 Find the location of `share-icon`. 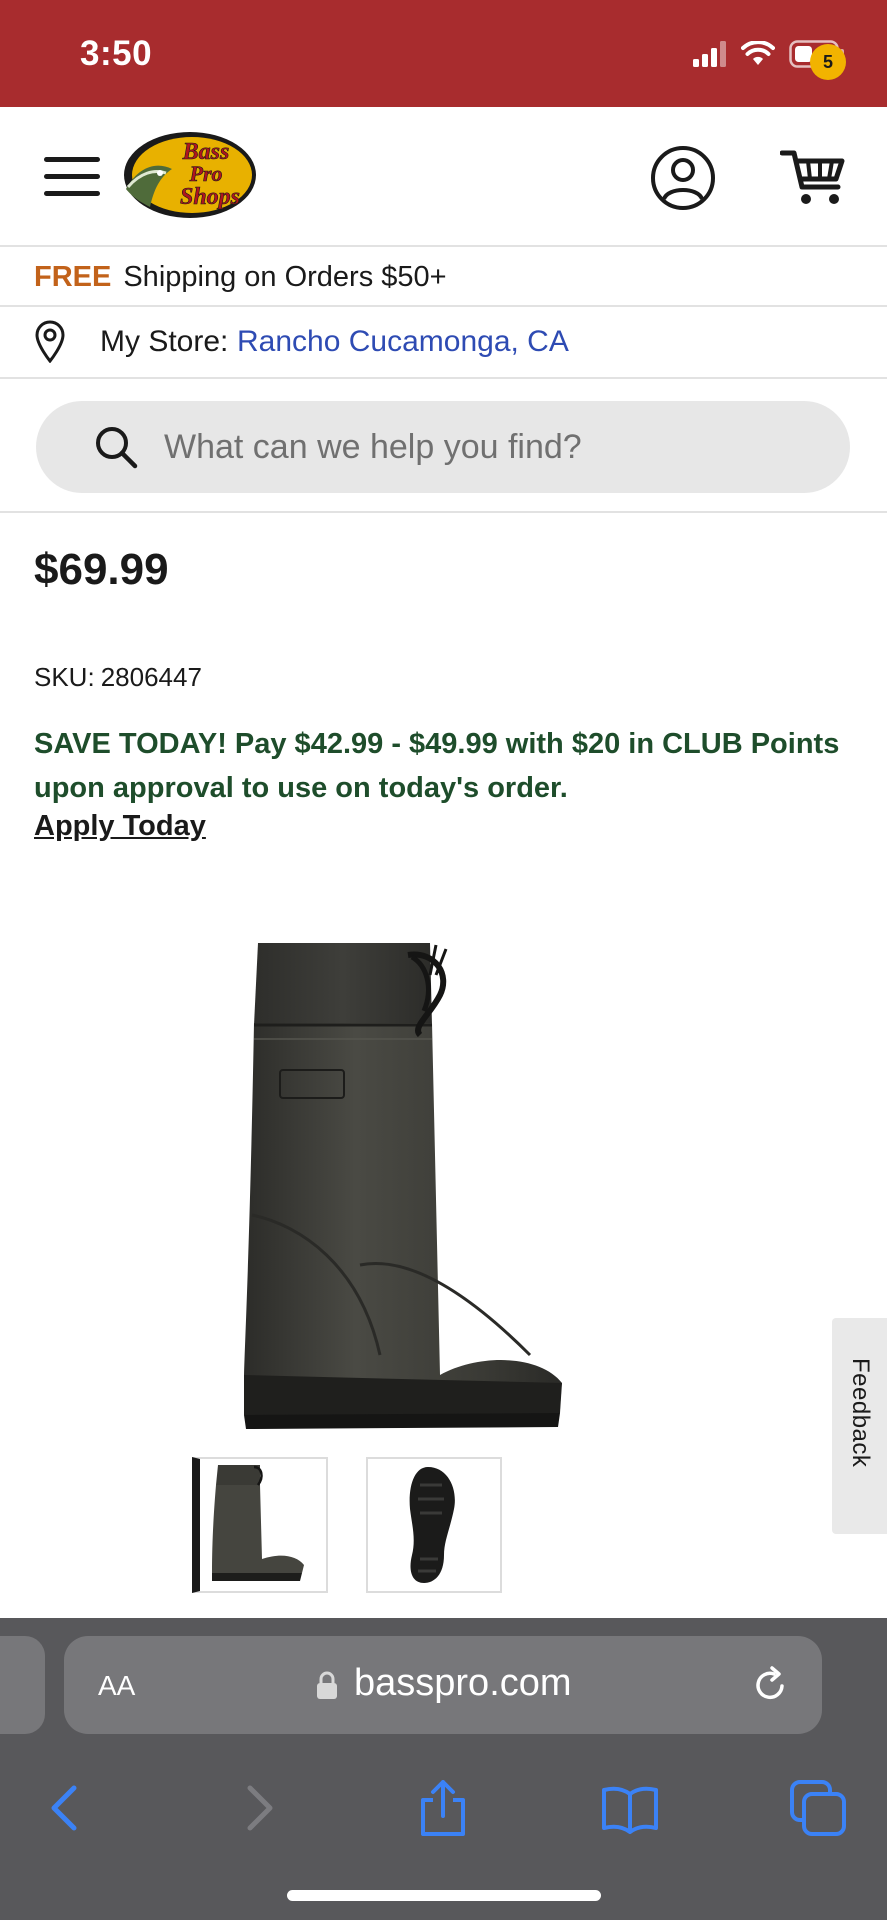

share-icon is located at coordinates (443, 1808).